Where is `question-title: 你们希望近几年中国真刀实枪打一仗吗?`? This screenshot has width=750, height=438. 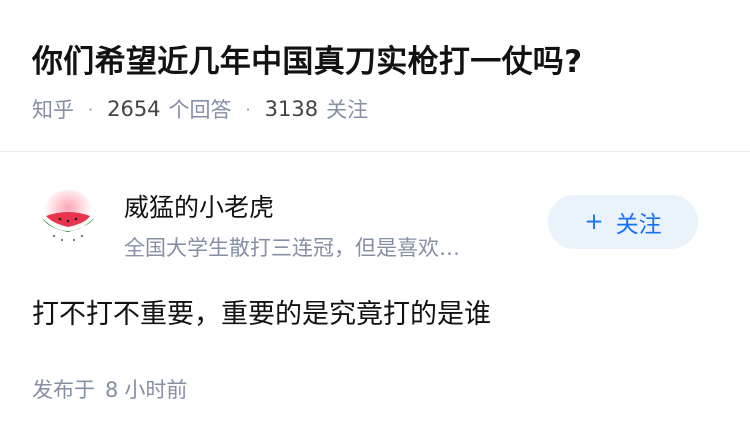 question-title: 你们希望近几年中国真刀实枪打一仗吗? is located at coordinates (307, 58).